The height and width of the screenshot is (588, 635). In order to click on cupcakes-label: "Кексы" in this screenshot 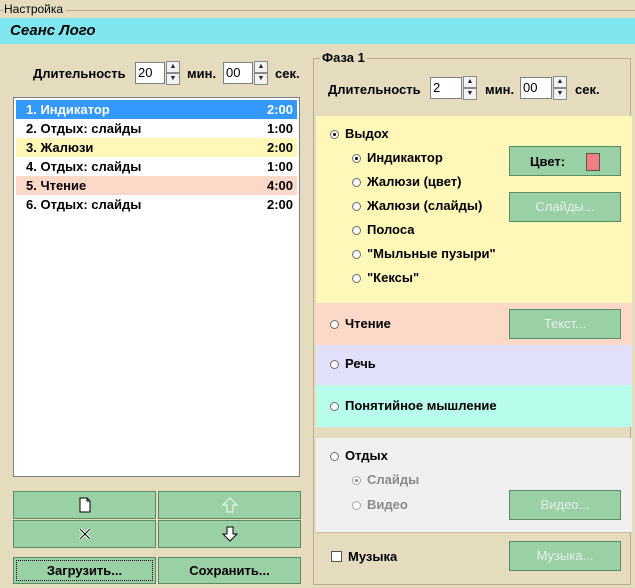, I will do `click(393, 277)`.